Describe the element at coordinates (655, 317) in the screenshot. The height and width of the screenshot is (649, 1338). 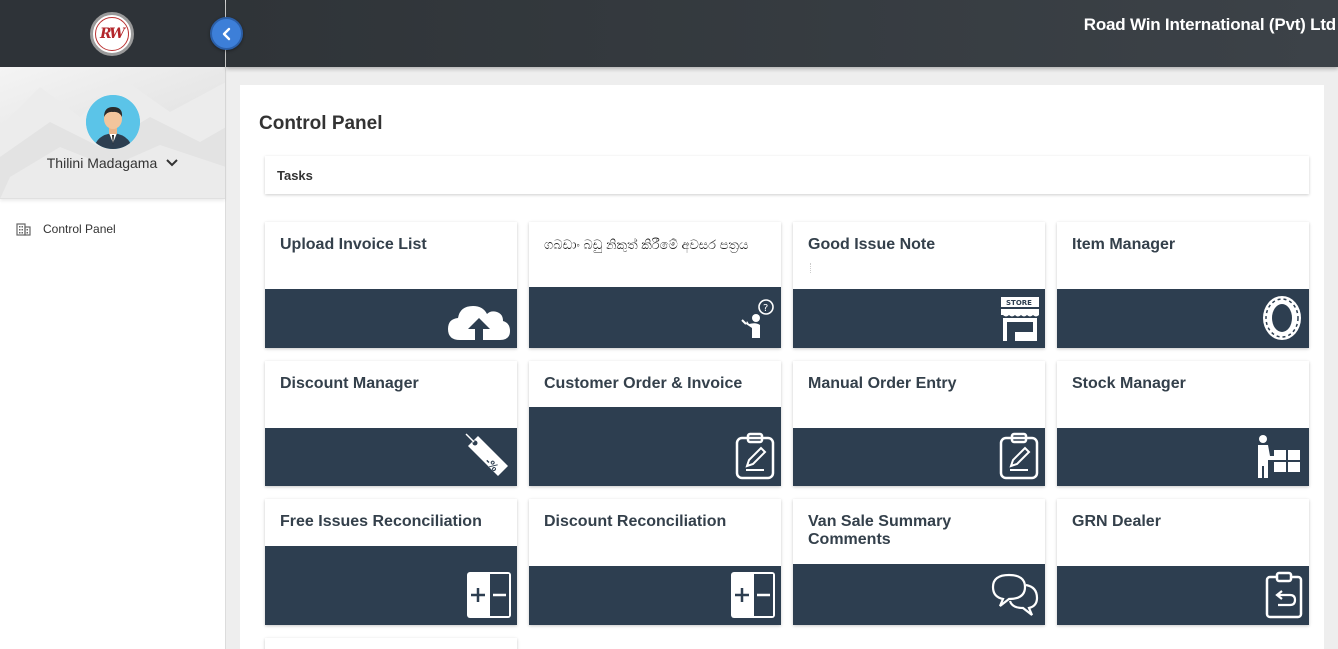
I see `card-footer: ?` at that location.